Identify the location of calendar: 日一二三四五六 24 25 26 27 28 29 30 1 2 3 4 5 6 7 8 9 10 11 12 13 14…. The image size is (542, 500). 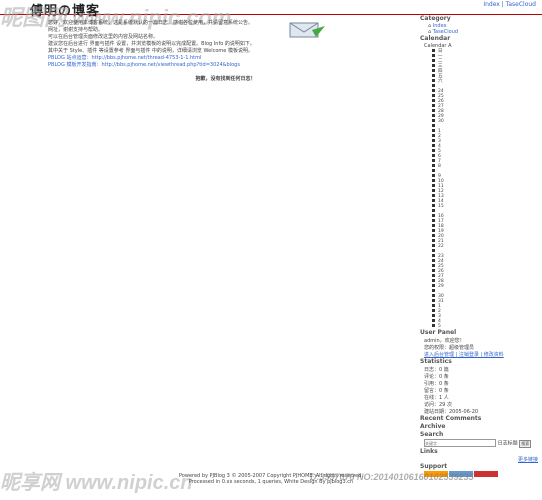
(485, 189).